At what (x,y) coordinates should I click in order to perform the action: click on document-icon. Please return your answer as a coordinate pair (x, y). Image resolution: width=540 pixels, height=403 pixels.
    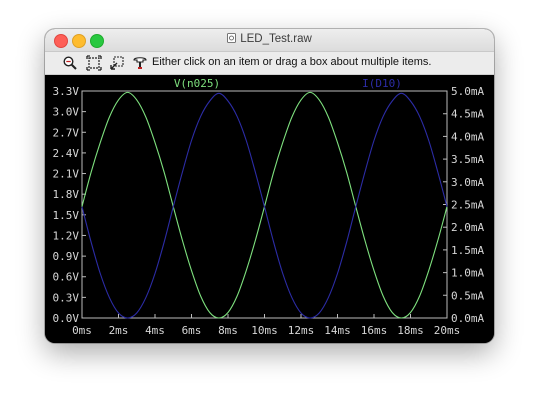
    Looking at the image, I should click on (232, 38).